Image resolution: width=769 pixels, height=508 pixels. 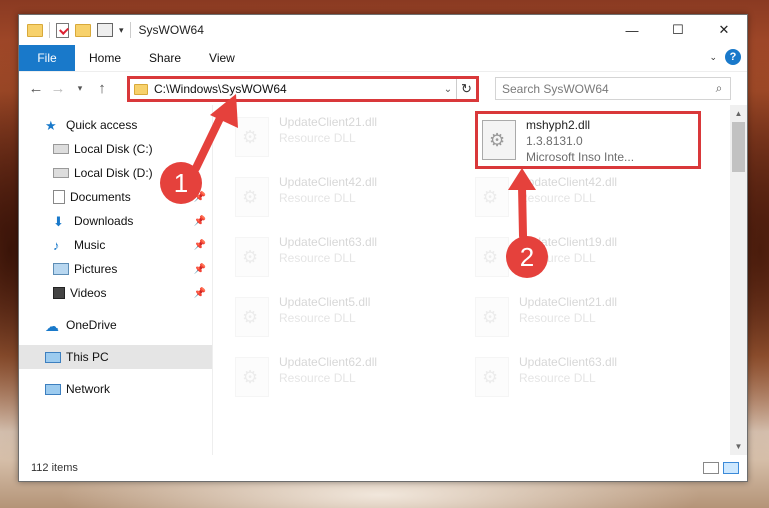 I want to click on file-item: UpdateClient5.dll Resource DLL, so click(x=345, y=320).